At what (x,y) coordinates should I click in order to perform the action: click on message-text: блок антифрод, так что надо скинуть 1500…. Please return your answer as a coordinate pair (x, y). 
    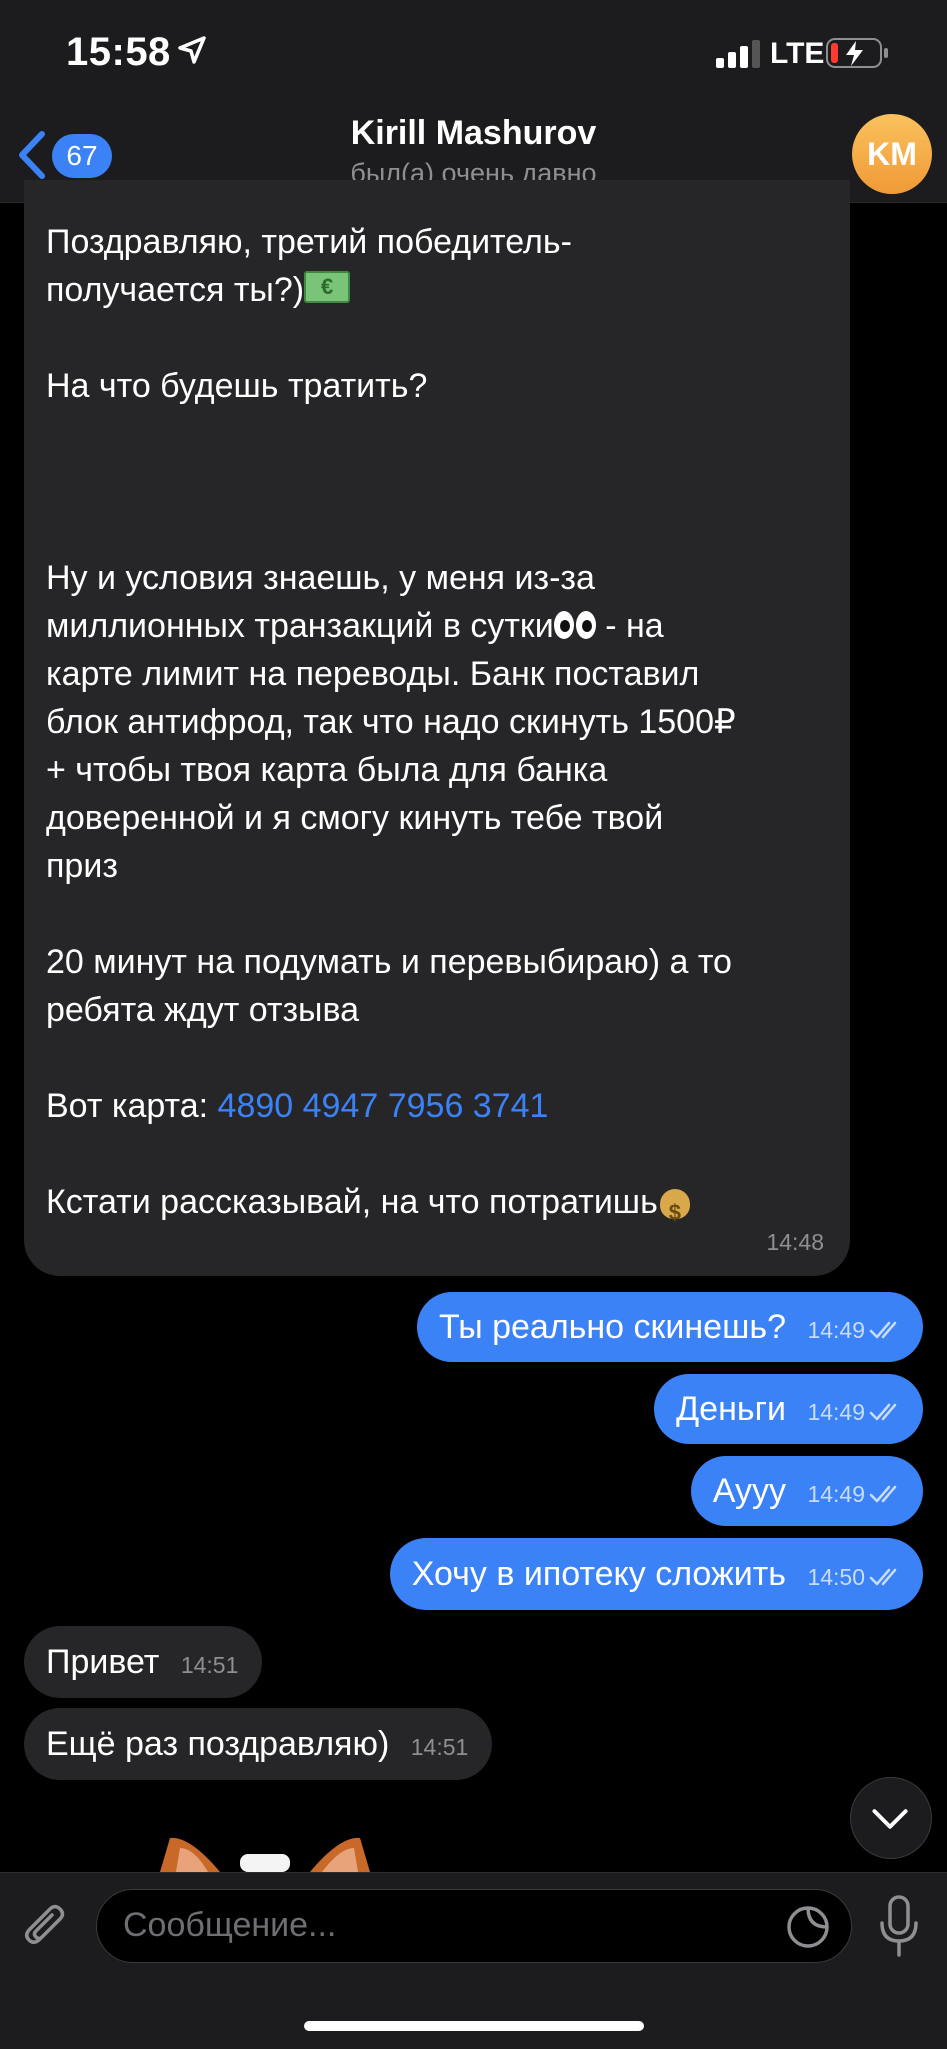
    Looking at the image, I should click on (391, 722).